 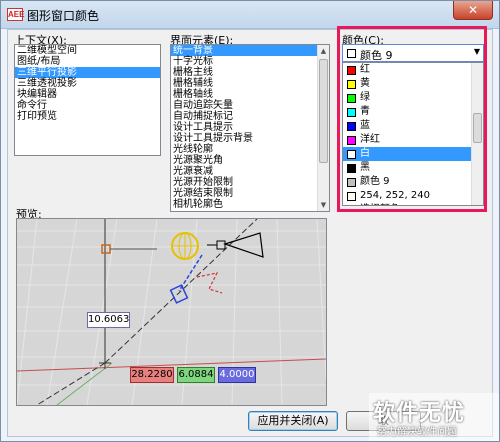 I want to click on close-button: ✕, so click(x=473, y=10).